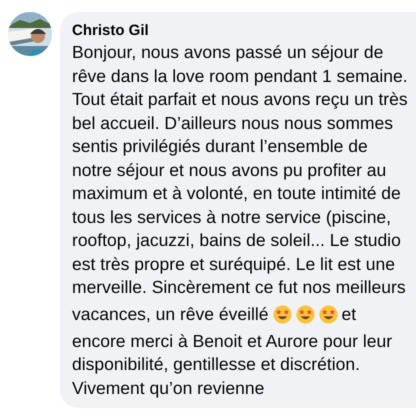  Describe the element at coordinates (233, 365) in the screenshot. I see `comment-text: encore merci à Benoit et Aurore pour leur disponibilité, gentillesse et discrétion. Vivement qu’on revienne` at that location.